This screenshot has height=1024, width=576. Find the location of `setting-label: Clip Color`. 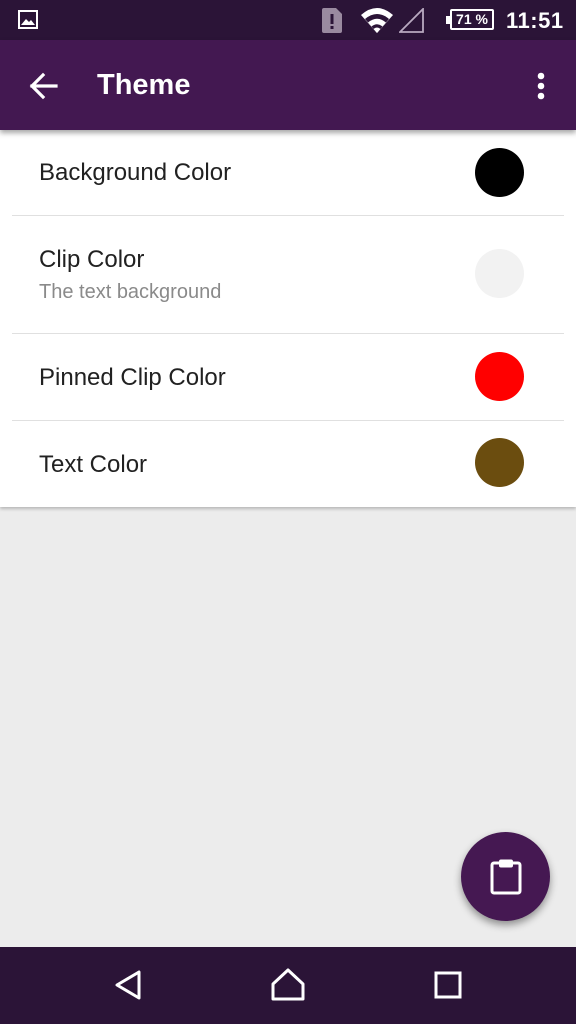

setting-label: Clip Color is located at coordinates (92, 259).